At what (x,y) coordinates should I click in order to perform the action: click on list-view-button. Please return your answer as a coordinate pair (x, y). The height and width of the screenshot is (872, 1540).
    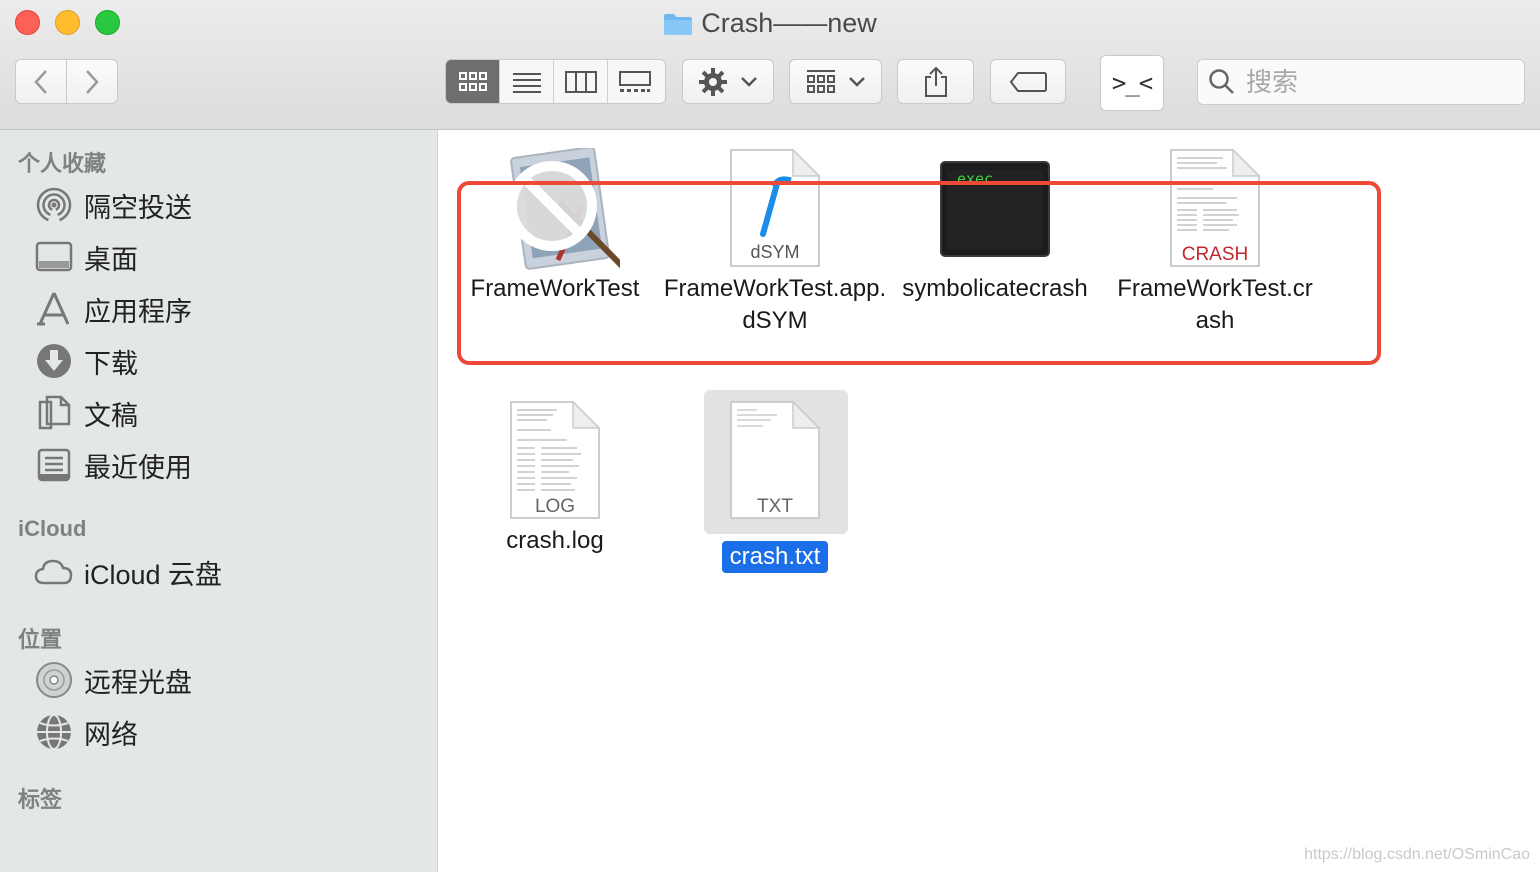
    Looking at the image, I should click on (527, 81).